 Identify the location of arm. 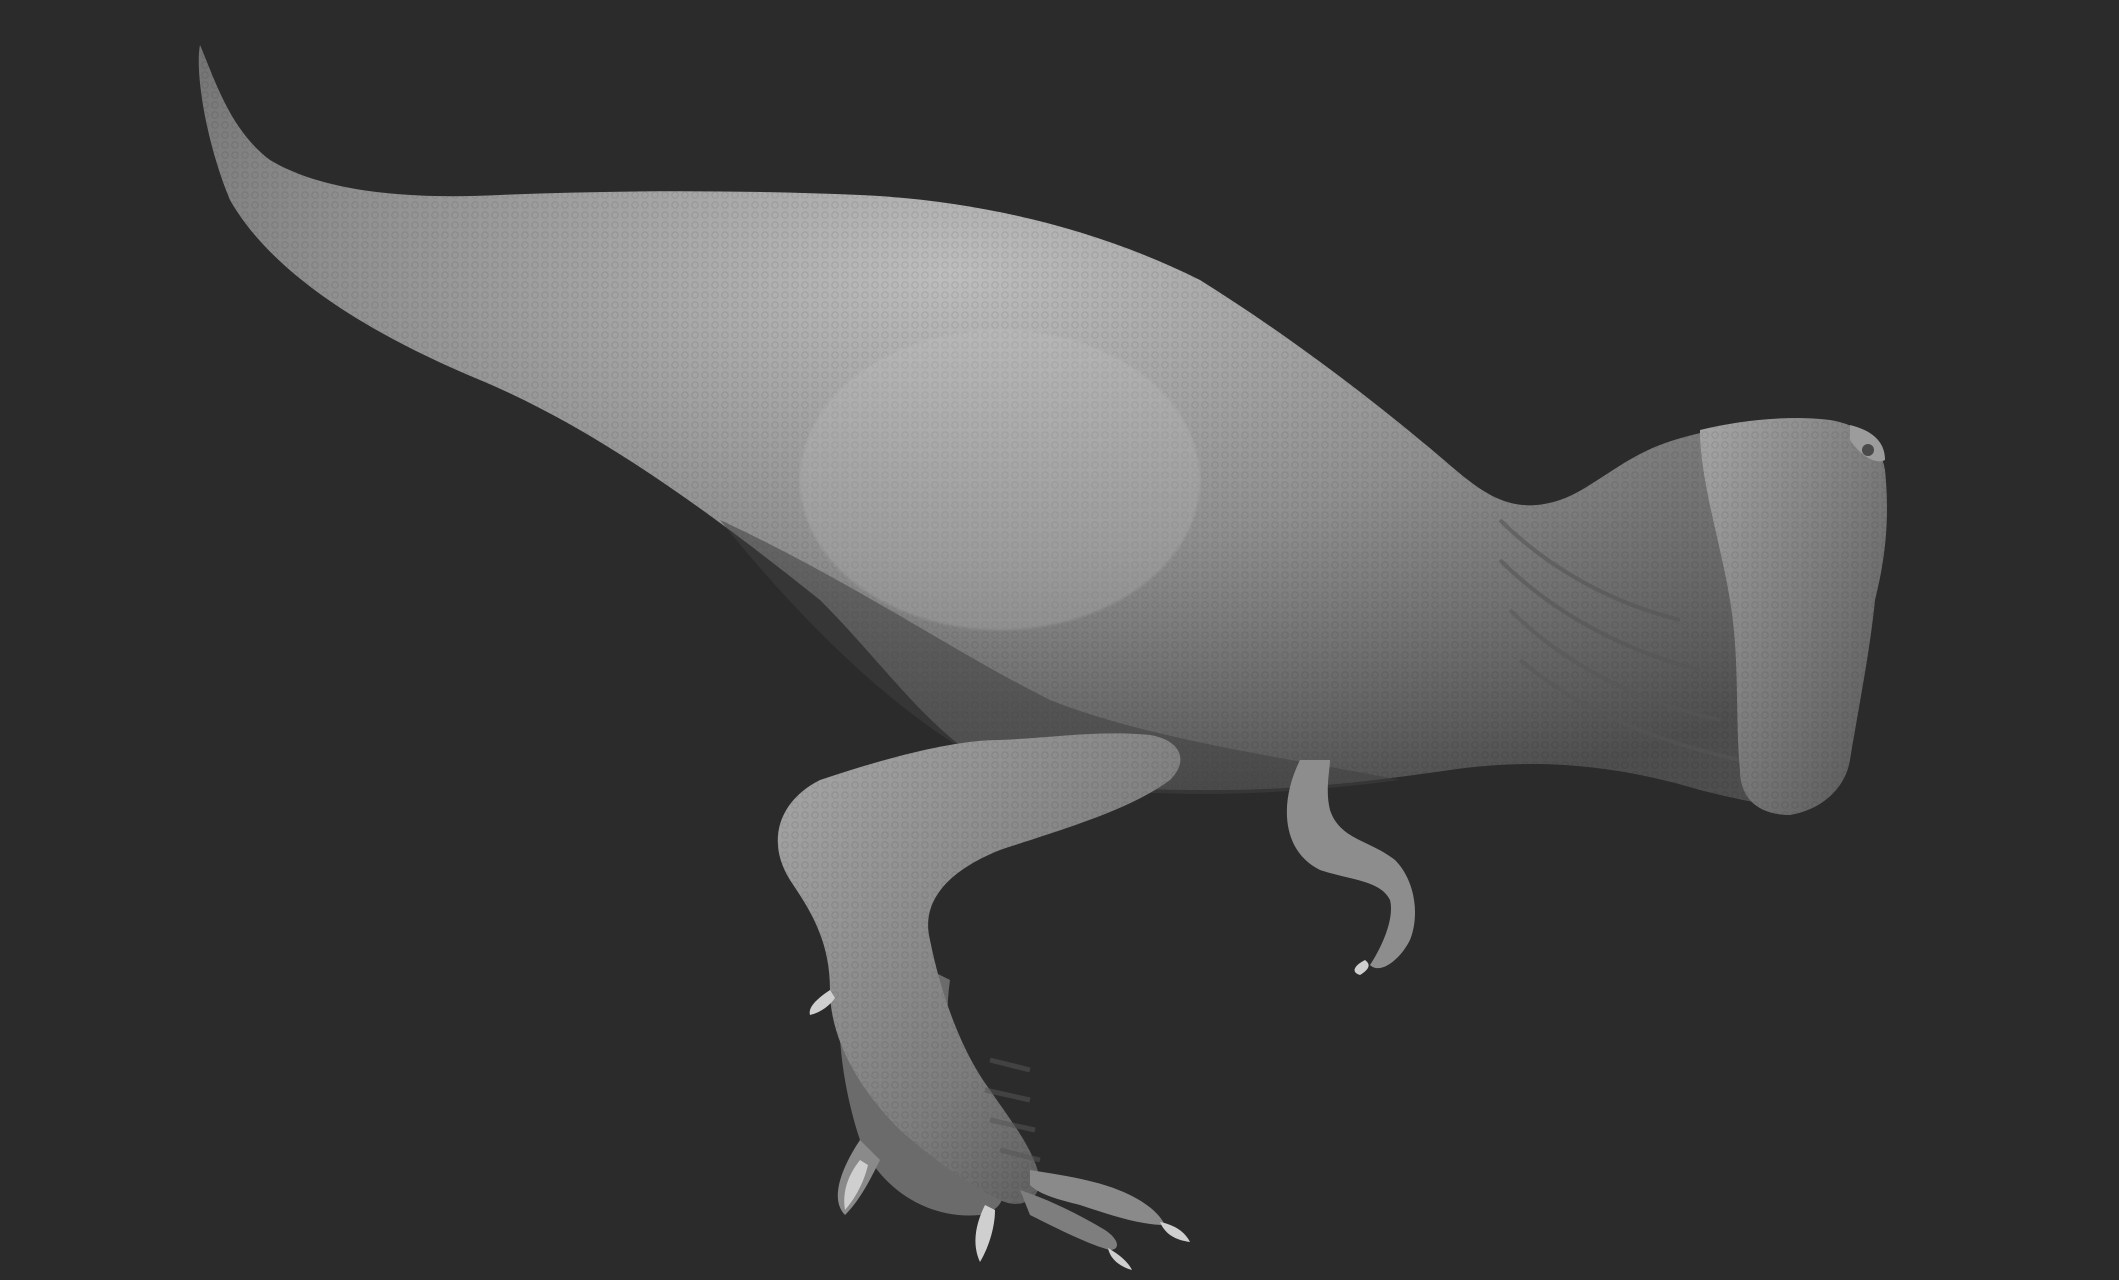
(1350, 867).